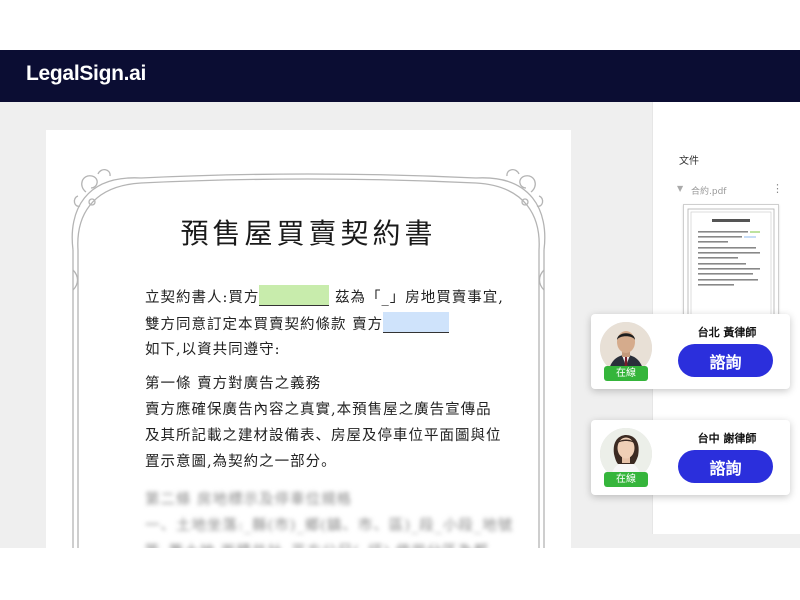  I want to click on line2-prefix: 雙方同意訂定本買賣契約條款 賣方, so click(264, 325).